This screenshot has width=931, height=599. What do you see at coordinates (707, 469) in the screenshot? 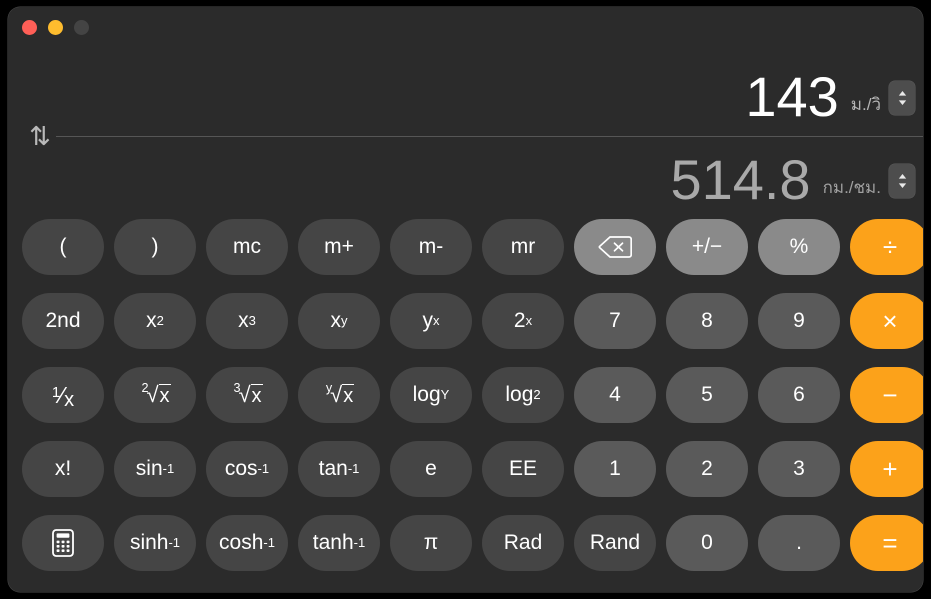
I see `key-digit-2: 2` at bounding box center [707, 469].